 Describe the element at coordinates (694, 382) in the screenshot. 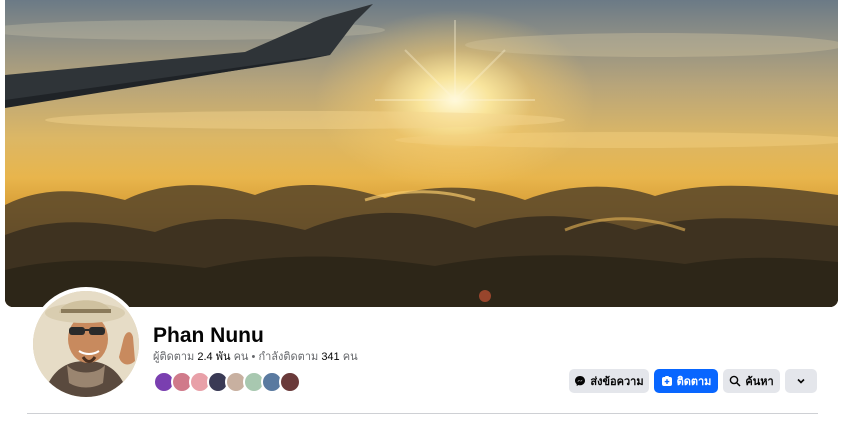

I see `follow-button-label: ติดตาม` at that location.